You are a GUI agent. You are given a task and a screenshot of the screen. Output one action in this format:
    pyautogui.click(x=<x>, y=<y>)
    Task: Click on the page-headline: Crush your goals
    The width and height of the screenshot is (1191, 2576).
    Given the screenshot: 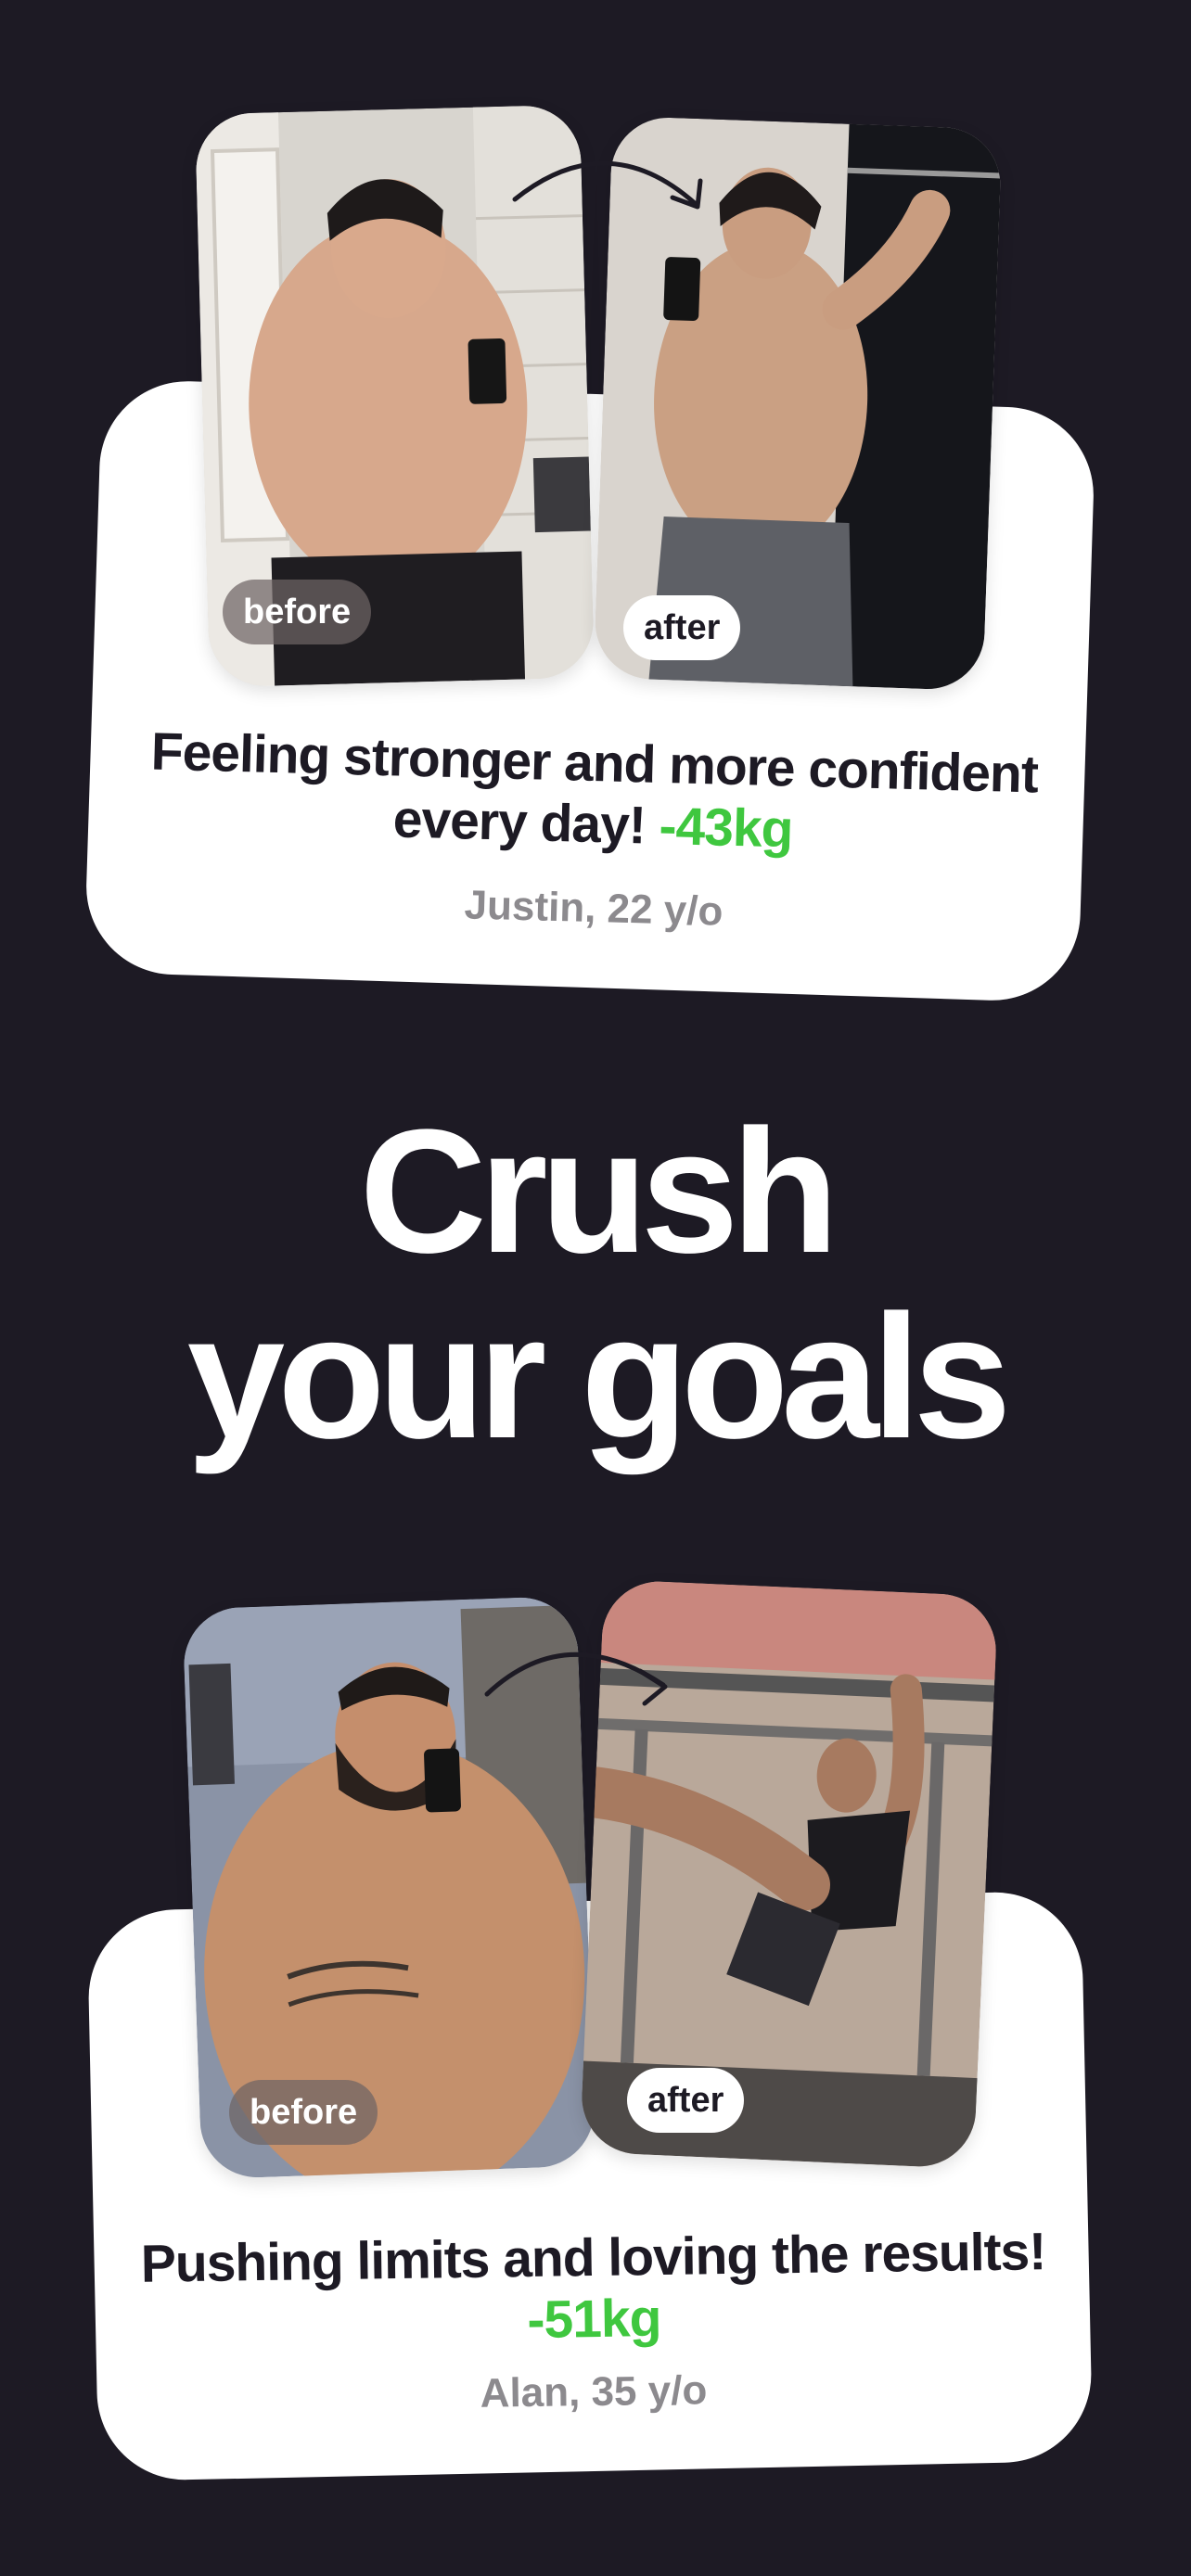 What is the action you would take?
    pyautogui.click(x=595, y=1284)
    